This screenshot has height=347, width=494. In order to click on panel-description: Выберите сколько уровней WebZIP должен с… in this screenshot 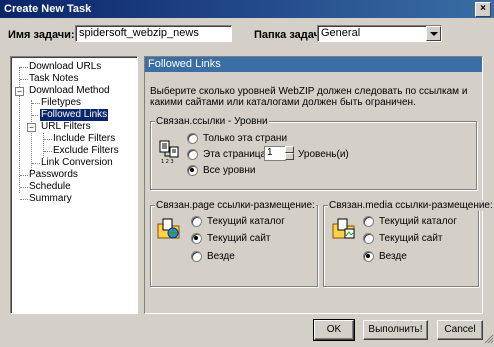, I will do `click(309, 97)`.